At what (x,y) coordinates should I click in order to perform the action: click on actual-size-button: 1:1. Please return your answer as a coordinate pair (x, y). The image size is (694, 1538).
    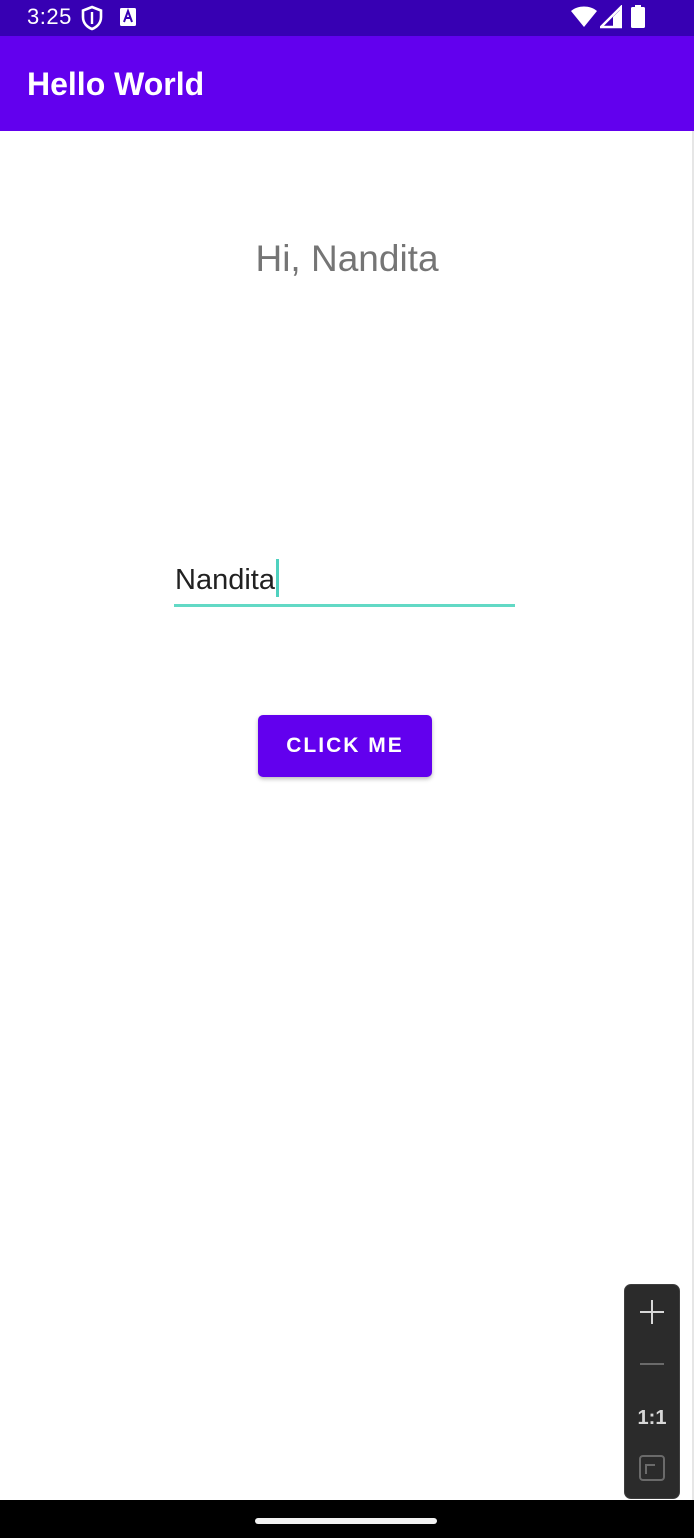
    Looking at the image, I should click on (652, 1418).